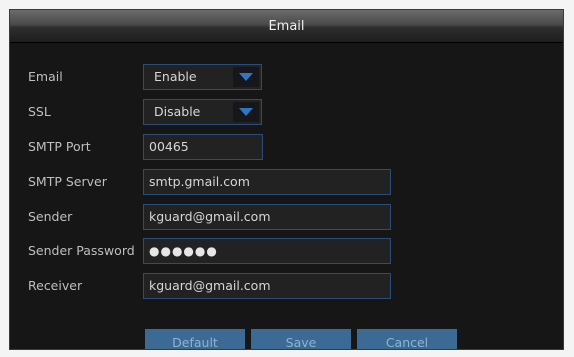 The height and width of the screenshot is (357, 574). Describe the element at coordinates (267, 286) in the screenshot. I see `receiver-input: kguard@gmail.com` at that location.